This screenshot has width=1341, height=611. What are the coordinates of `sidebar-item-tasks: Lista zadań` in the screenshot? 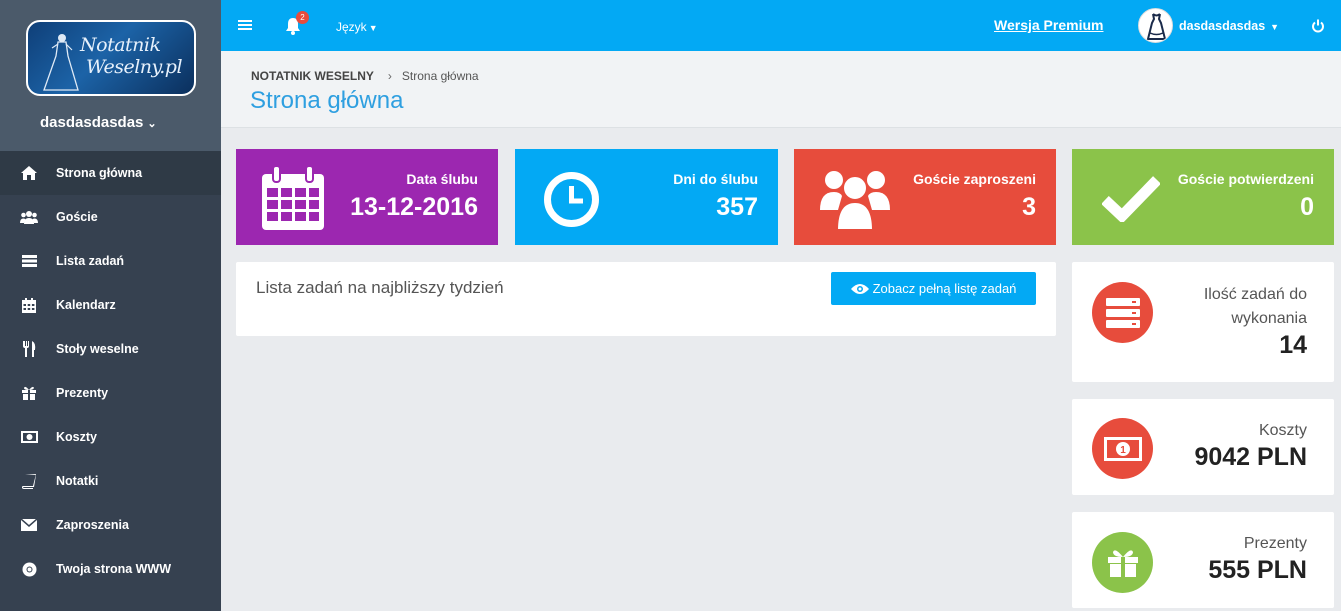 It's located at (110, 261).